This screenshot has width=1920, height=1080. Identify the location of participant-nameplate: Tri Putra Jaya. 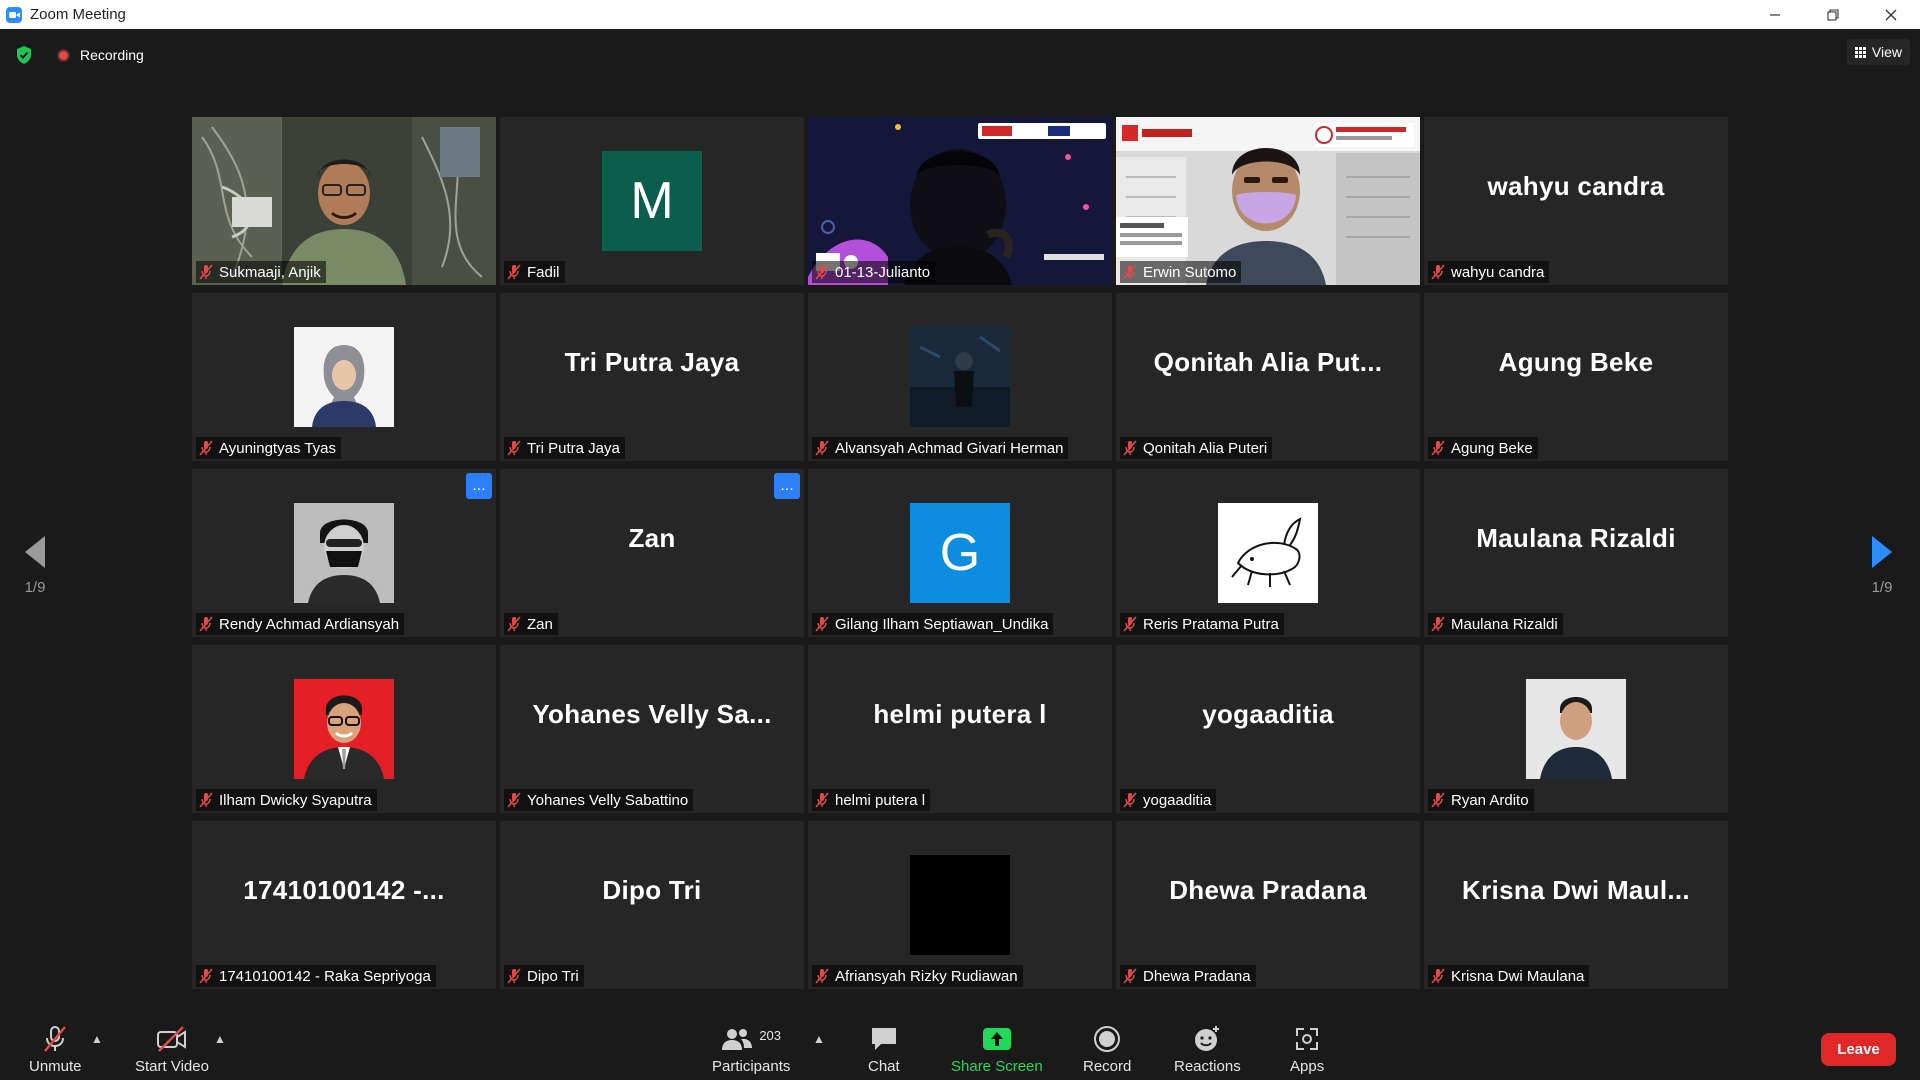
(564, 448).